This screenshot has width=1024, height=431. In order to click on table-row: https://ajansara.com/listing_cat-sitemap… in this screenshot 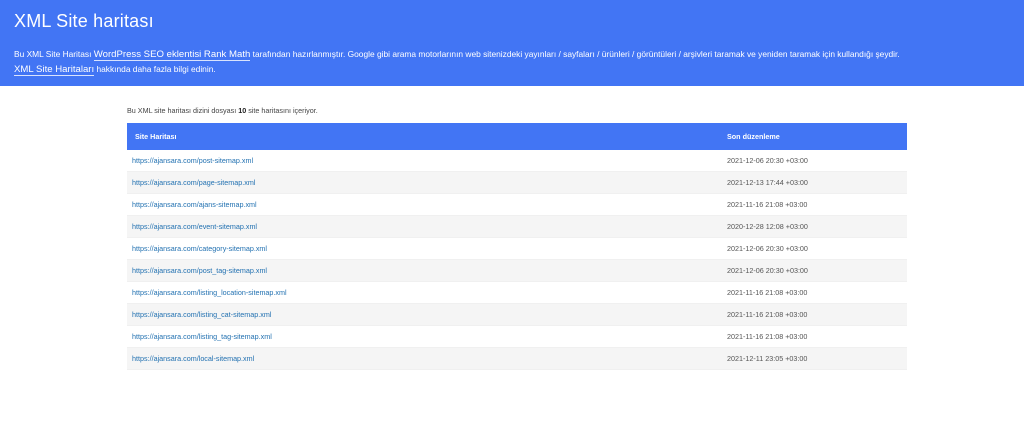, I will do `click(517, 314)`.